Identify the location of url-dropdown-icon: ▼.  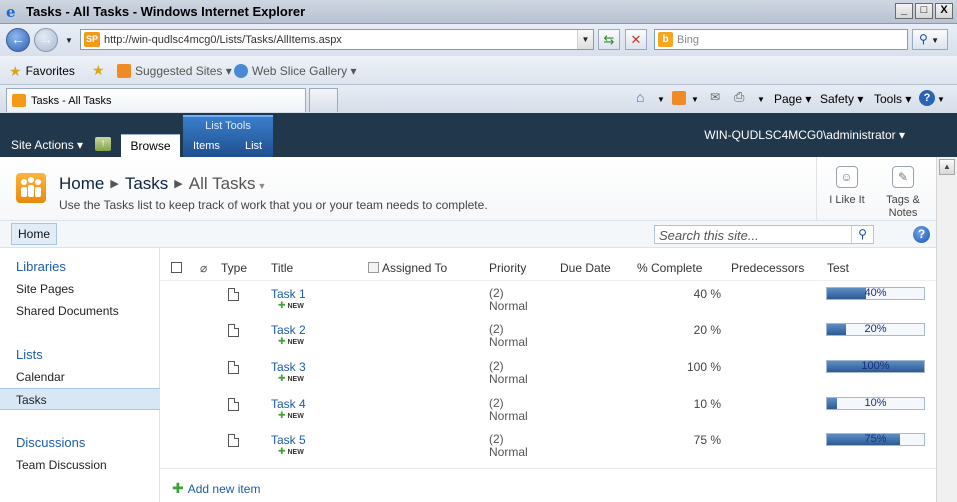
(585, 39).